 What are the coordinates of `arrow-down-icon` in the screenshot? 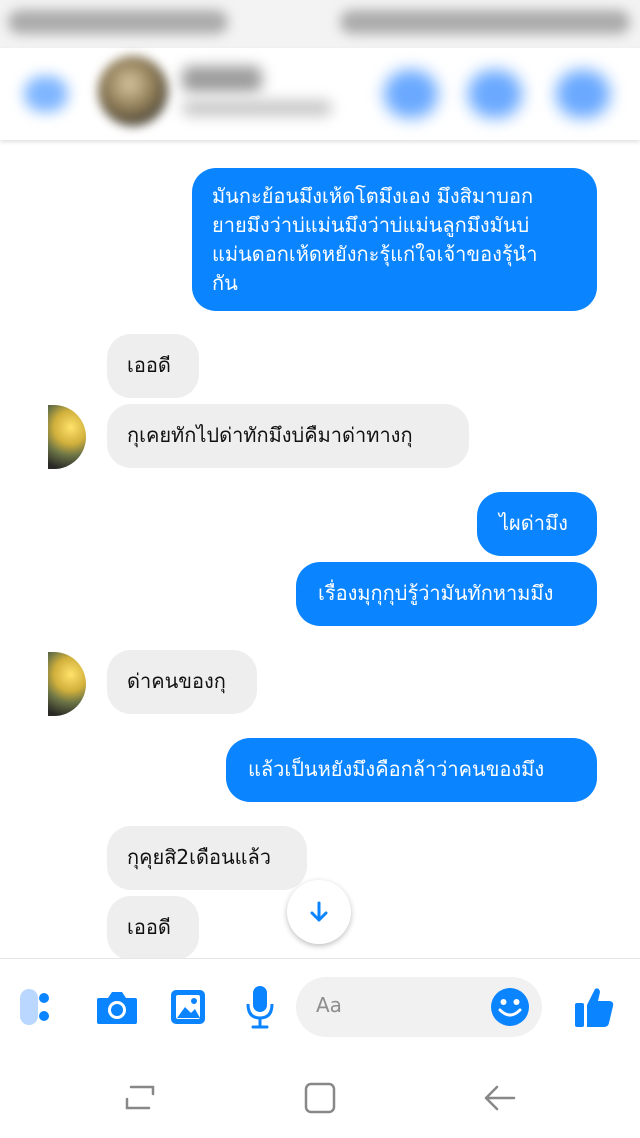 It's located at (319, 911).